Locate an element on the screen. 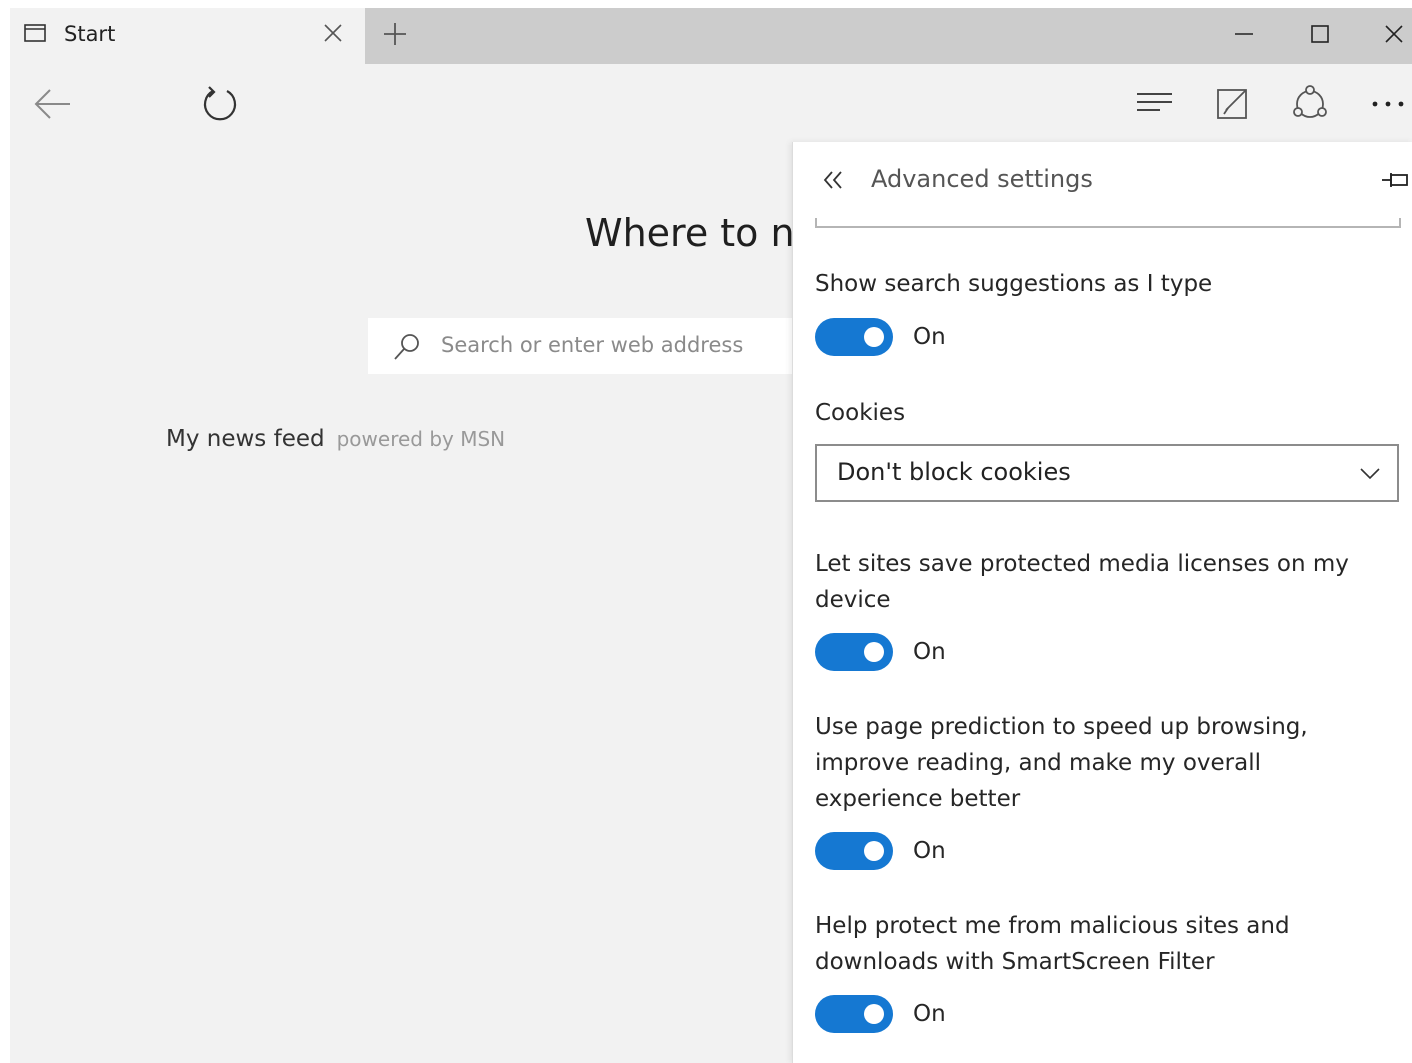 This screenshot has height=1063, width=1412. setting-label-search-suggestions: Show search suggestions as I type is located at coordinates (1014, 284).